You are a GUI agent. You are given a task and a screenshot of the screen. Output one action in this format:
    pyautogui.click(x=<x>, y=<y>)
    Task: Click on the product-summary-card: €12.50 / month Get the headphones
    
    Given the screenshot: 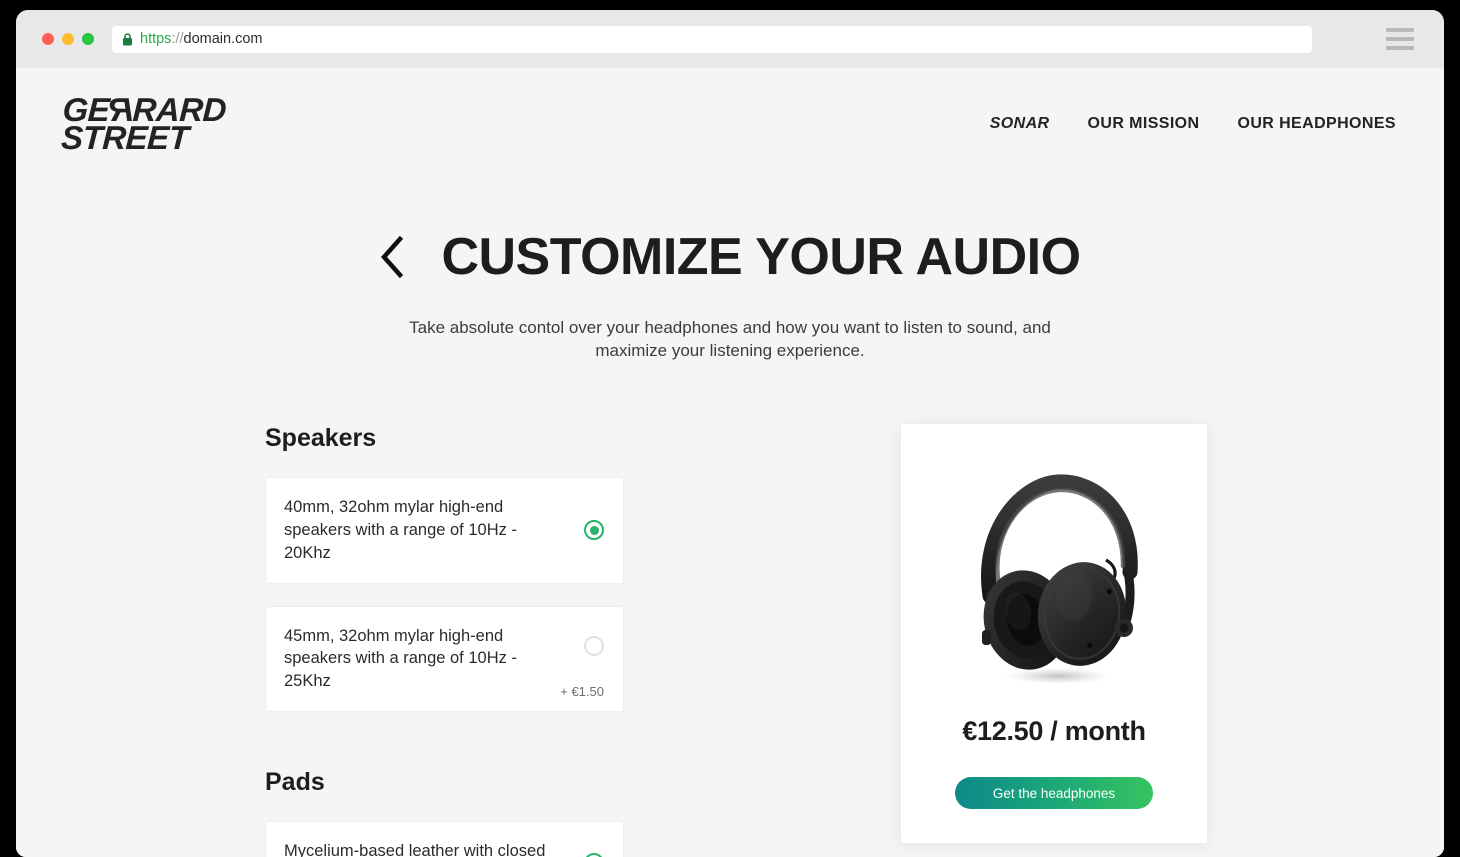 What is the action you would take?
    pyautogui.click(x=1054, y=634)
    